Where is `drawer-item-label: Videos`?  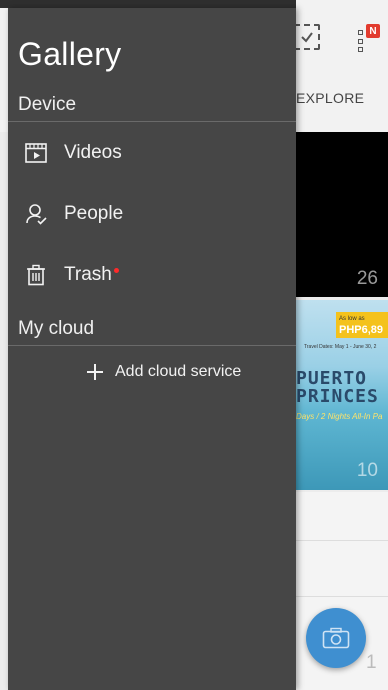
drawer-item-label: Videos is located at coordinates (93, 152).